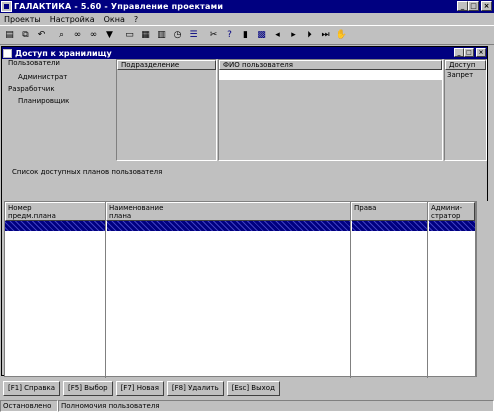 The image size is (494, 412). What do you see at coordinates (25, 35) in the screenshot?
I see `copy-icon: ⧉` at bounding box center [25, 35].